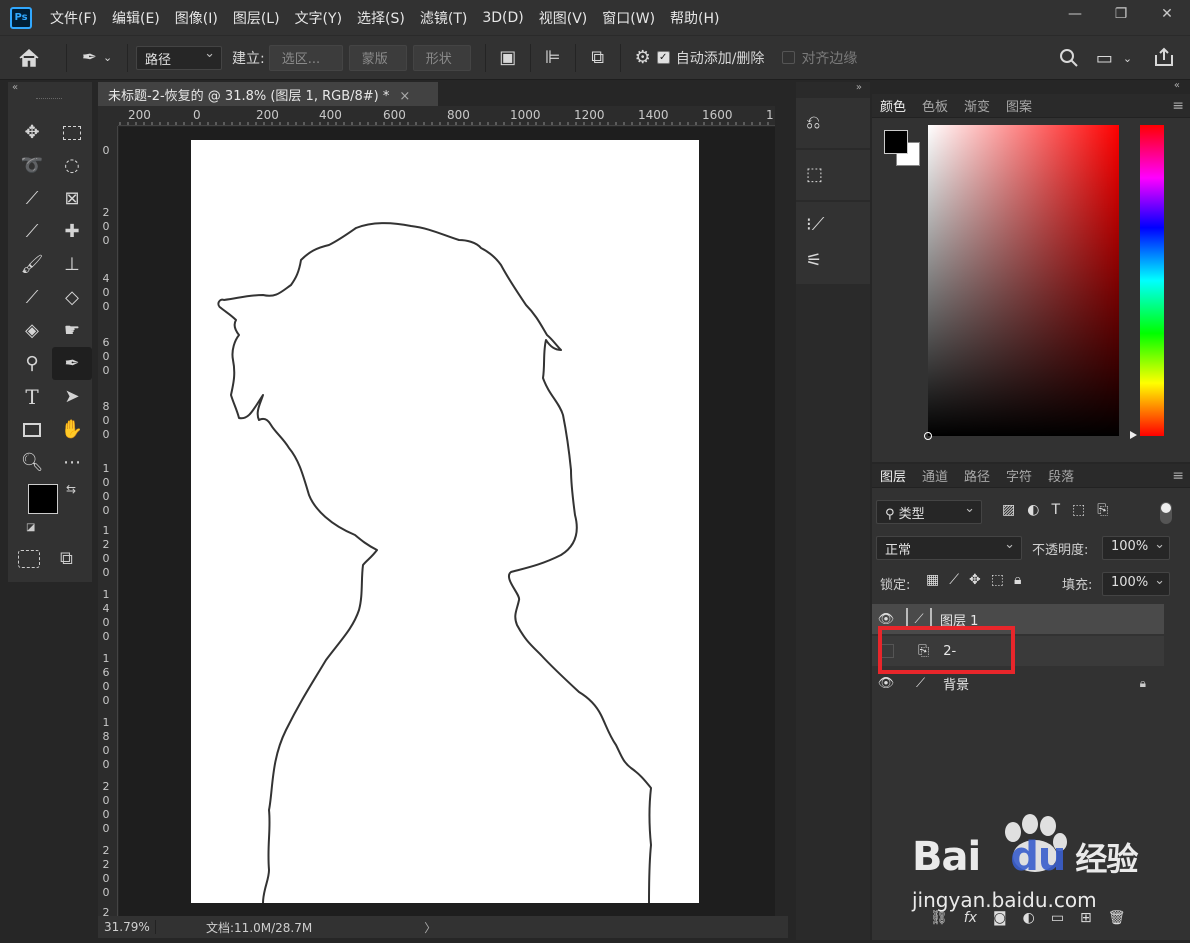 The width and height of the screenshot is (1190, 943). I want to click on dodge-tool-icon: ⚲, so click(32, 363).